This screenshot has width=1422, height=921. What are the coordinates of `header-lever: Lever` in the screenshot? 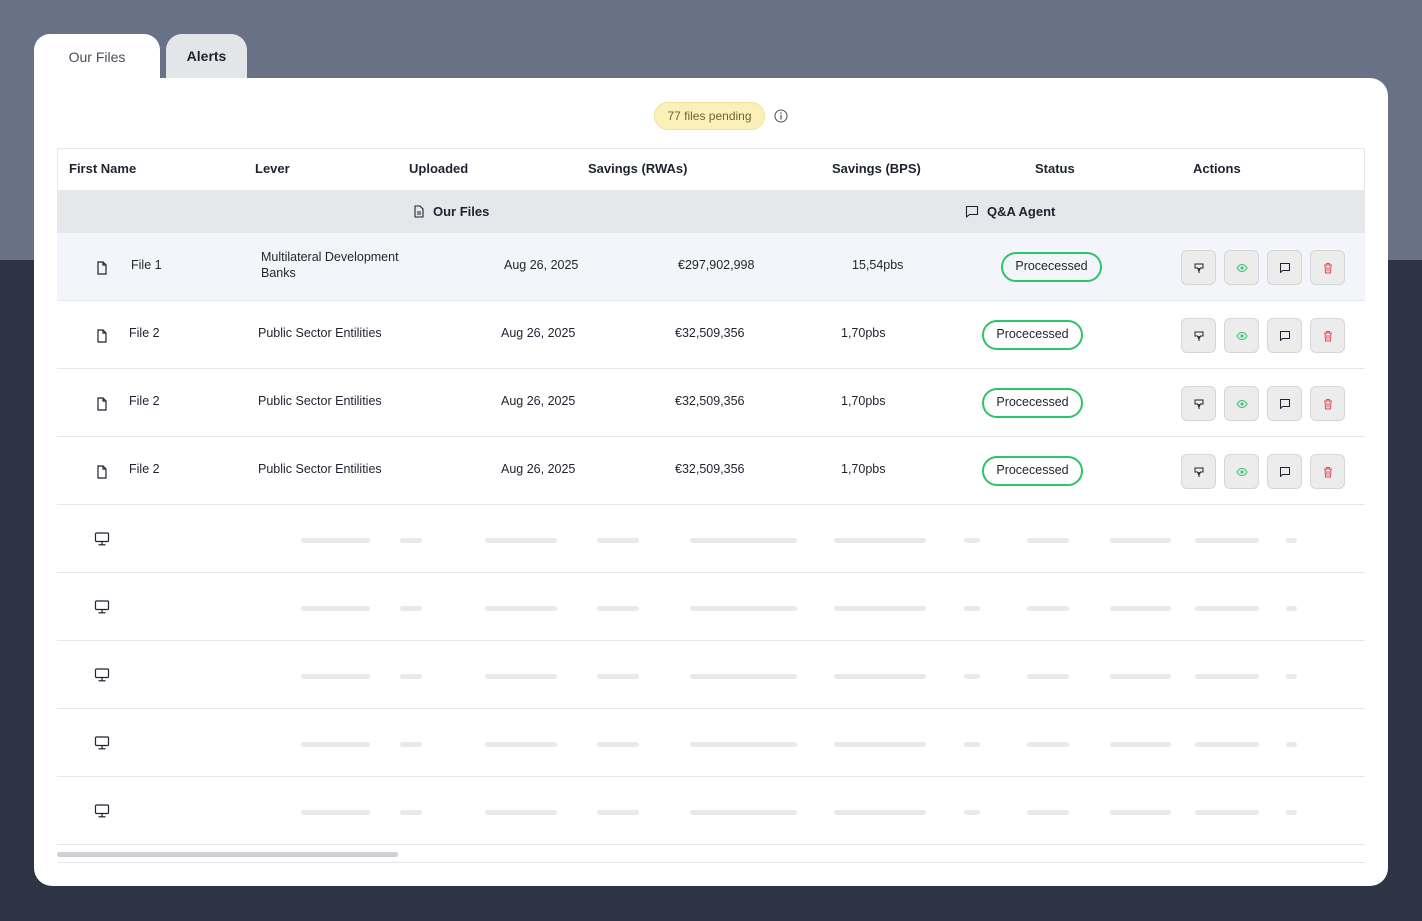 It's located at (272, 168).